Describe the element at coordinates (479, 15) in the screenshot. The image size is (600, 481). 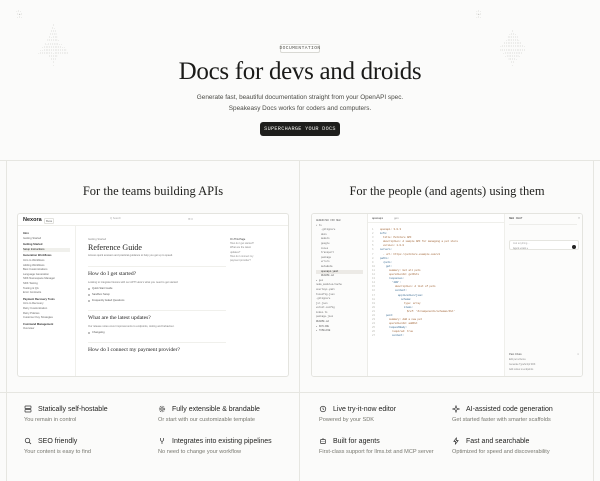
I see `ascii-art-corner-right: .:. :+: .:.` at that location.